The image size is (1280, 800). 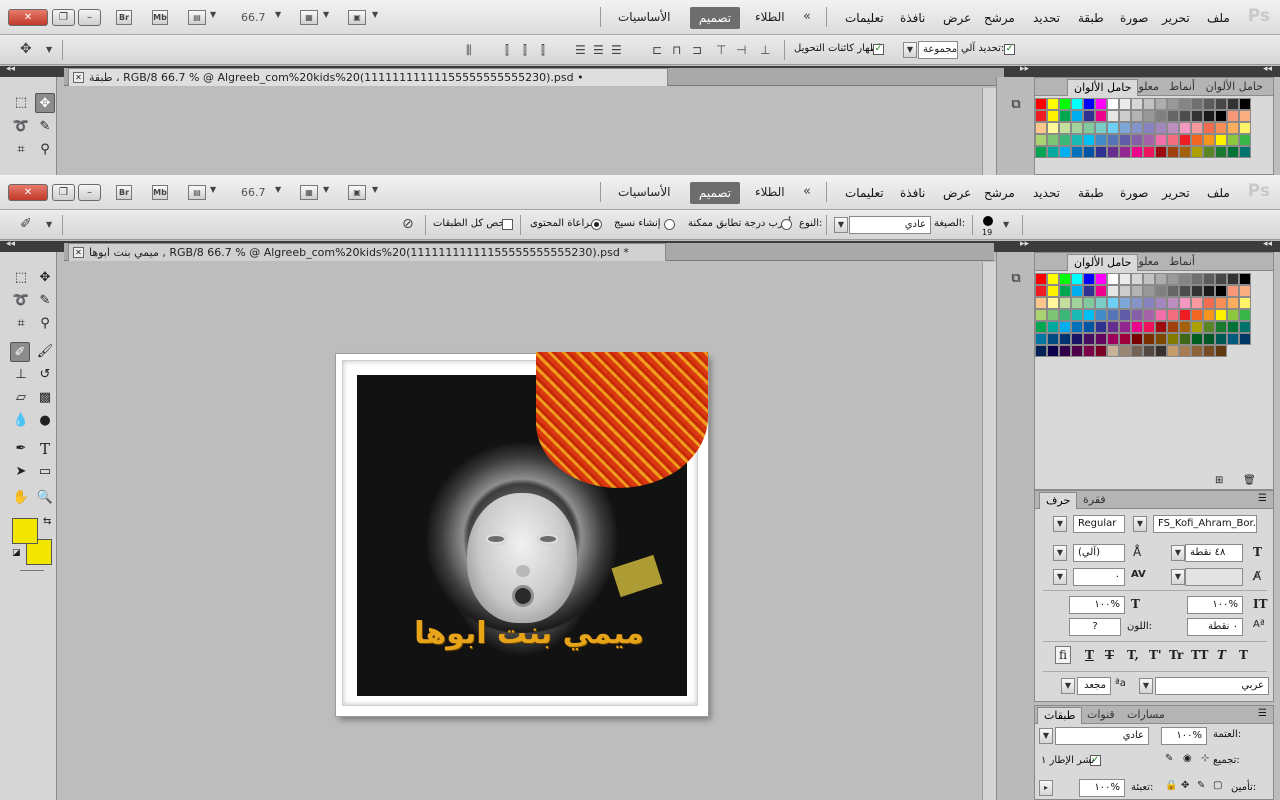 What do you see at coordinates (1182, 262) in the screenshot?
I see `tab-styles: أنماط` at bounding box center [1182, 262].